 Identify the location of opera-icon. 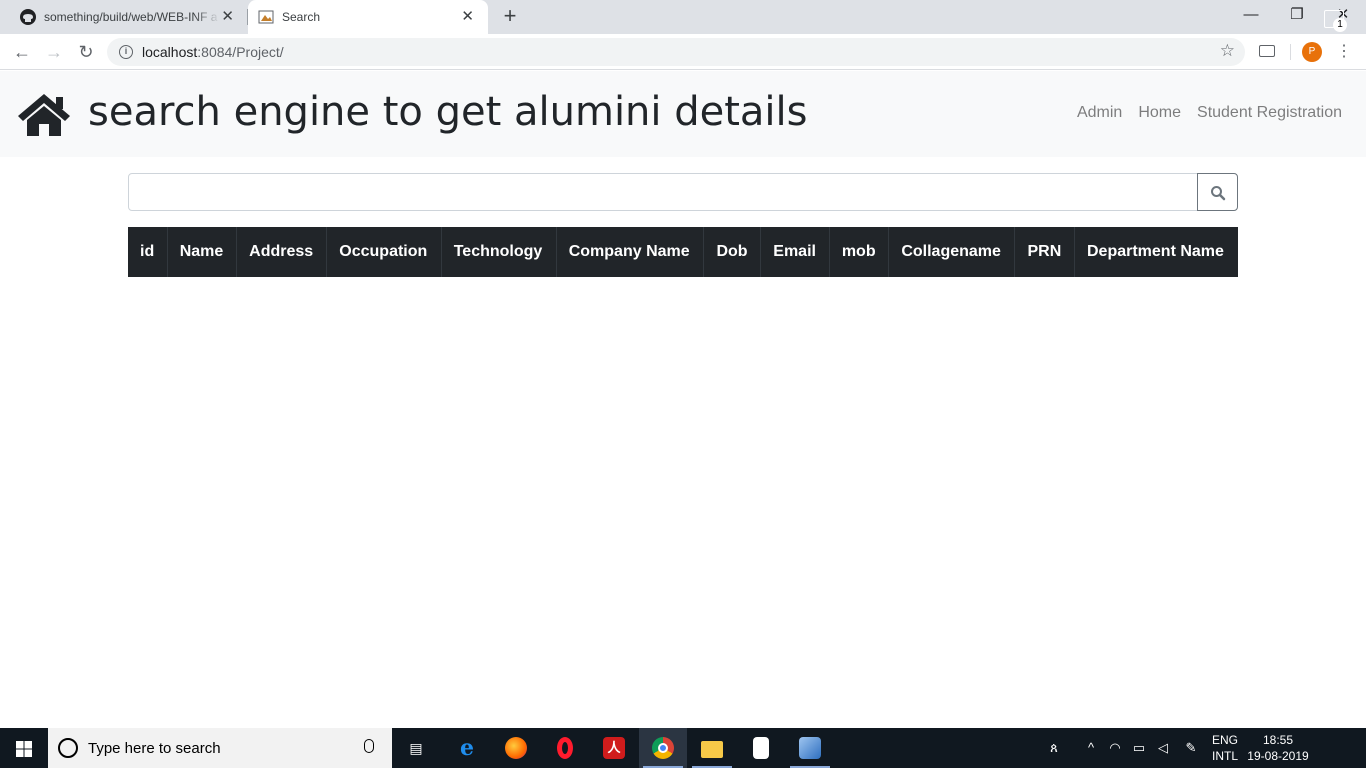
(565, 748).